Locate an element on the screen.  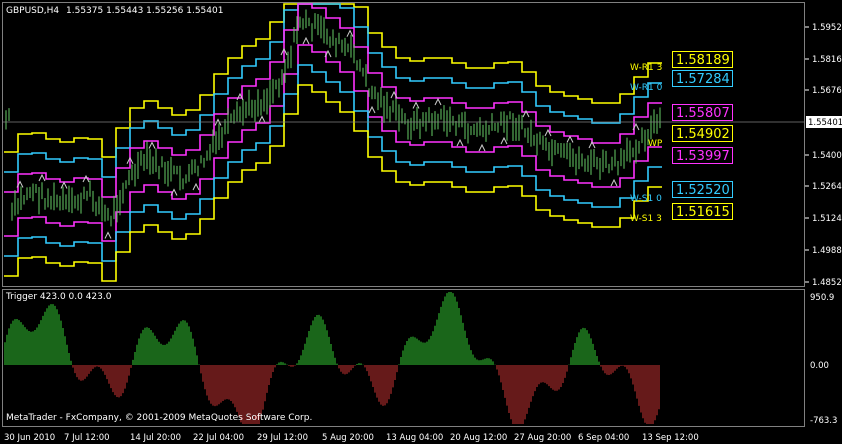
level-label: W-S1 0 is located at coordinates (646, 199).